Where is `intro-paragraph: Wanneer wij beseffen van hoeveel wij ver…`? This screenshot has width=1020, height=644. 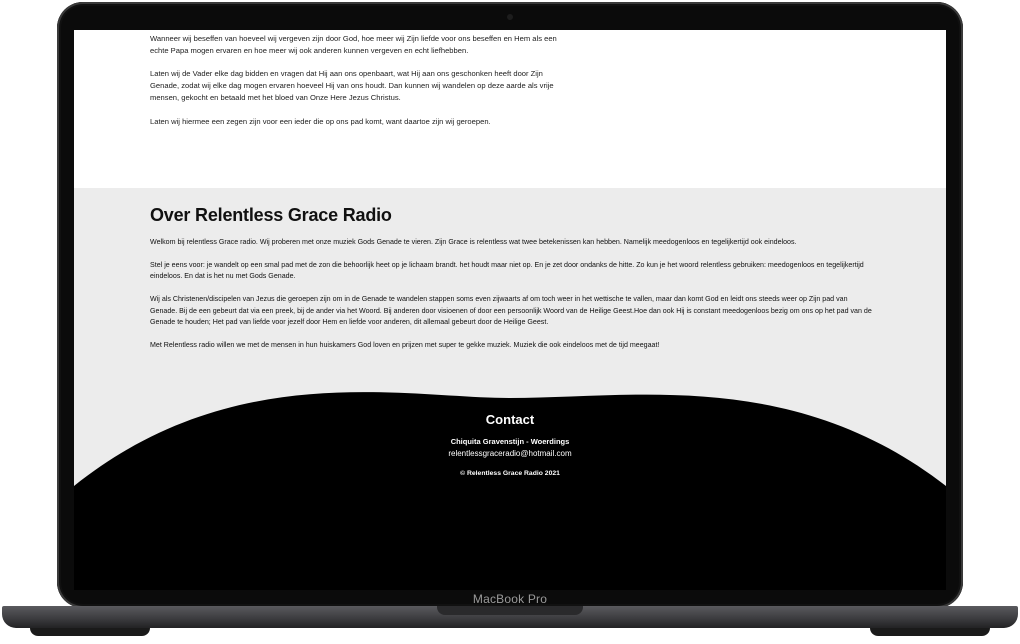 intro-paragraph: Wanneer wij beseffen van hoeveel wij ver… is located at coordinates (353, 44).